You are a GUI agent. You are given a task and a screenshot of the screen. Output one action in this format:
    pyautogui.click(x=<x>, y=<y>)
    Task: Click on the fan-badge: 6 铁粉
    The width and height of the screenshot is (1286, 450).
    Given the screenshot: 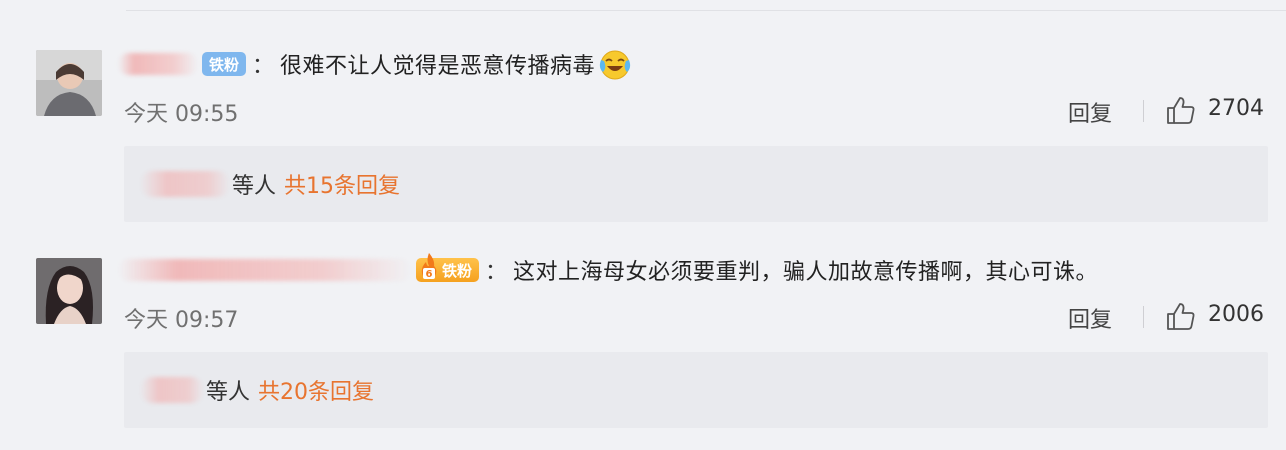 What is the action you would take?
    pyautogui.click(x=448, y=267)
    